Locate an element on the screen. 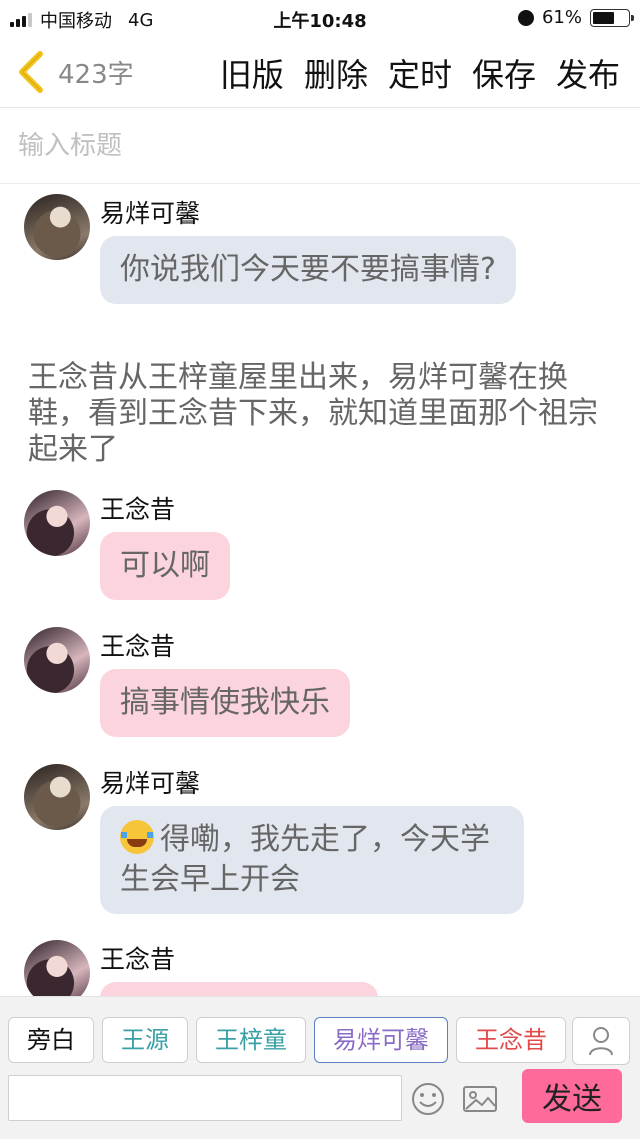  composer-panel: 旁白 王源 王梓童 易烊可馨 王念昔 发送 is located at coordinates (320, 1067).